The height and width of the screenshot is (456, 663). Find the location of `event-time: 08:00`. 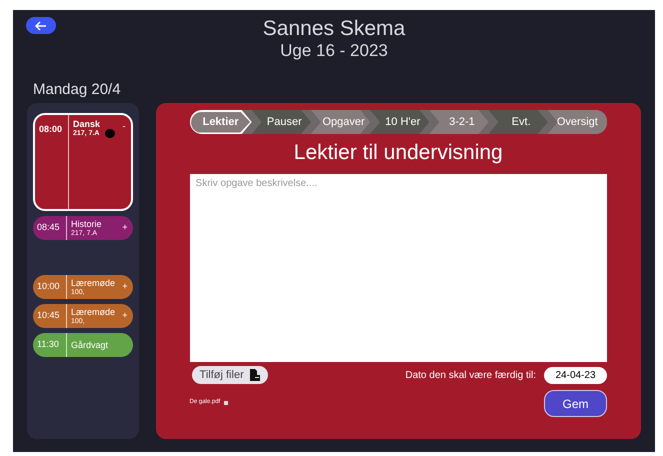

event-time: 08:00 is located at coordinates (50, 129).